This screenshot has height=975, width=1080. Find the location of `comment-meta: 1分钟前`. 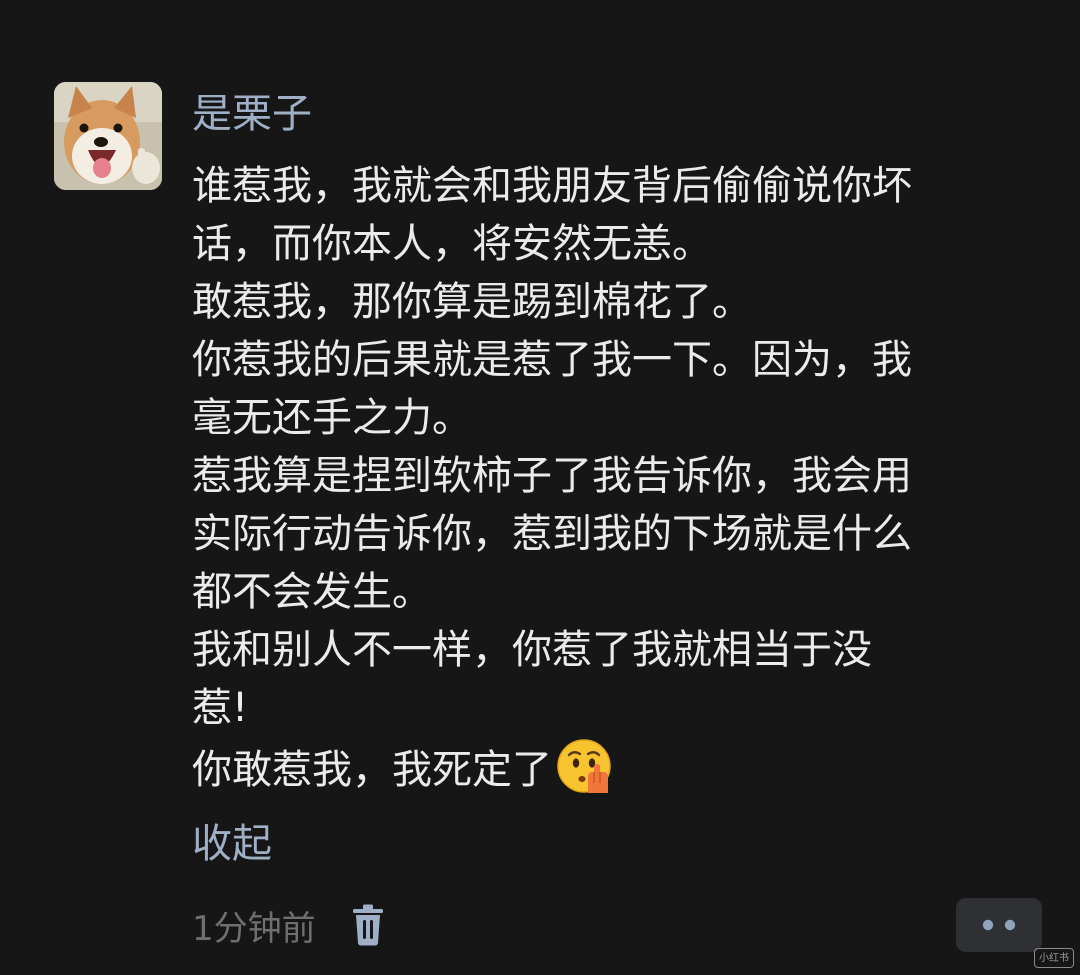

comment-meta: 1分钟前 is located at coordinates (289, 925).